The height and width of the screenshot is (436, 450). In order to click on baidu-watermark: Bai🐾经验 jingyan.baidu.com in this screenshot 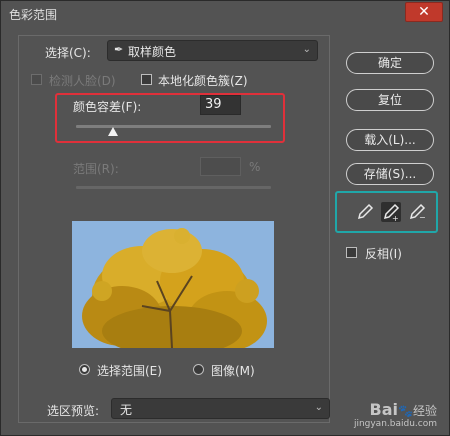, I will do `click(395, 414)`.